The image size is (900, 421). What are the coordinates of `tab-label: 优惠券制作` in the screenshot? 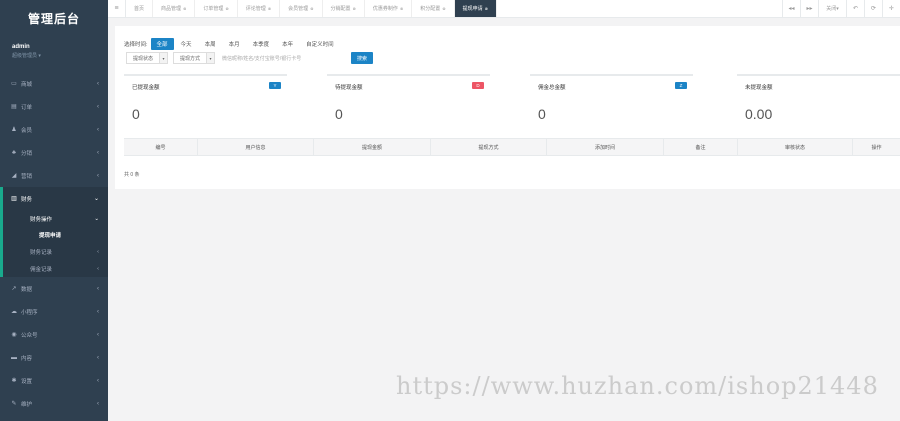 It's located at (385, 9).